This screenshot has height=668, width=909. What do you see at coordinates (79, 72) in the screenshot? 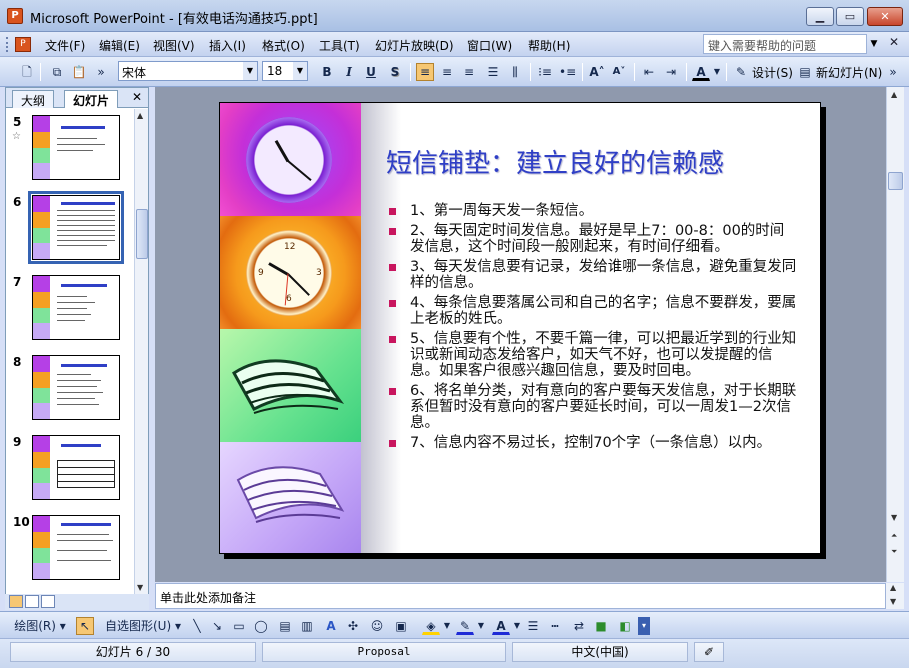
I see `paste-icon: 📋` at bounding box center [79, 72].